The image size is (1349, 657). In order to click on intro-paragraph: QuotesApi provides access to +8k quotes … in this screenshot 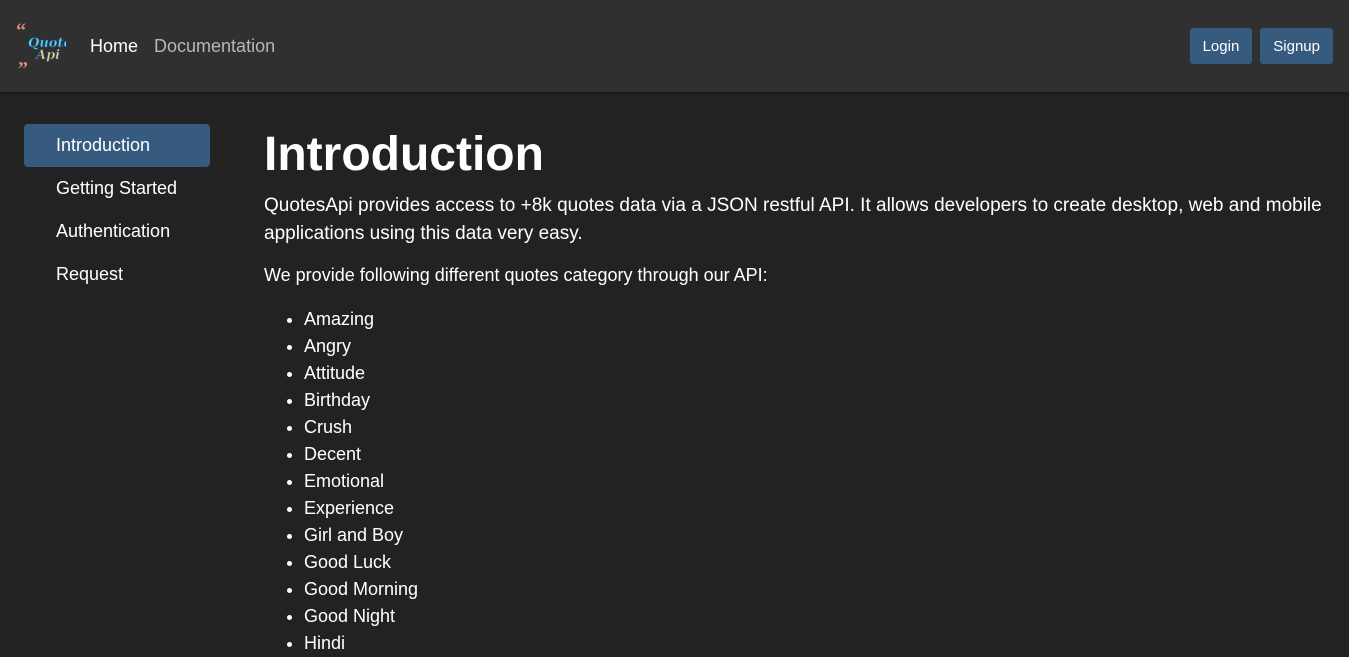, I will do `click(793, 219)`.